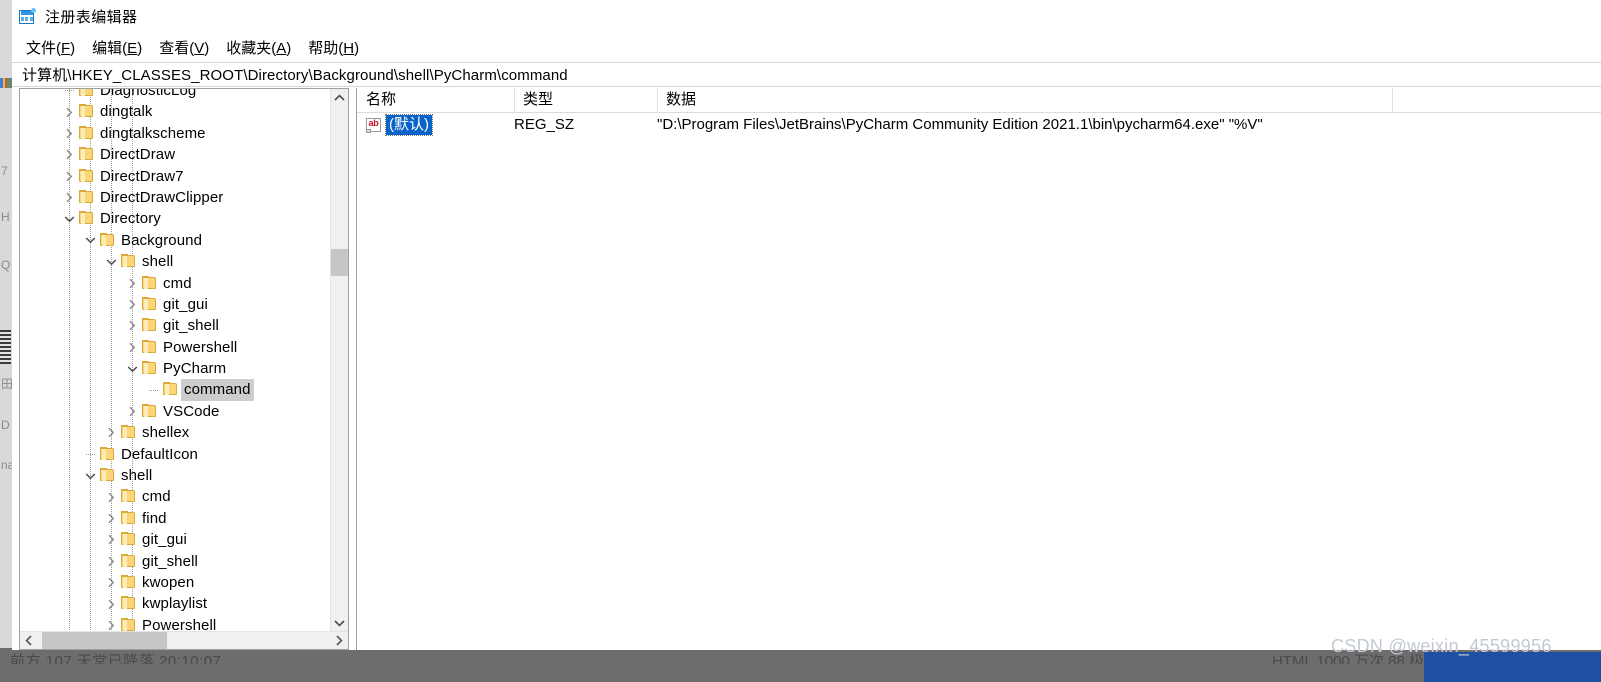 The image size is (1601, 682). I want to click on tree-item-dingtalkscheme: dingtalkscheme, so click(175, 133).